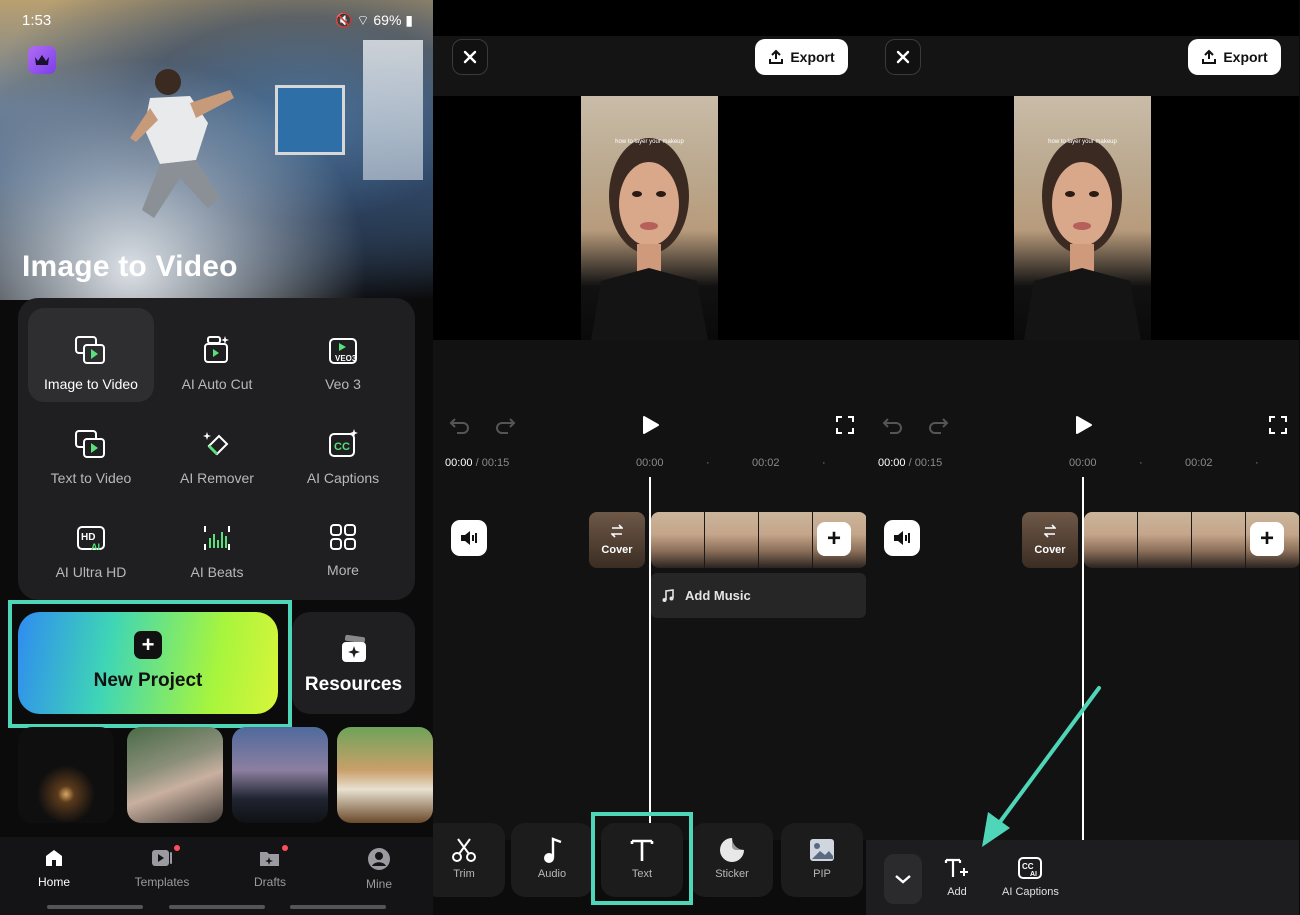 Image resolution: width=1300 pixels, height=915 pixels. What do you see at coordinates (216, 444) in the screenshot?
I see `ai-remover-icon` at bounding box center [216, 444].